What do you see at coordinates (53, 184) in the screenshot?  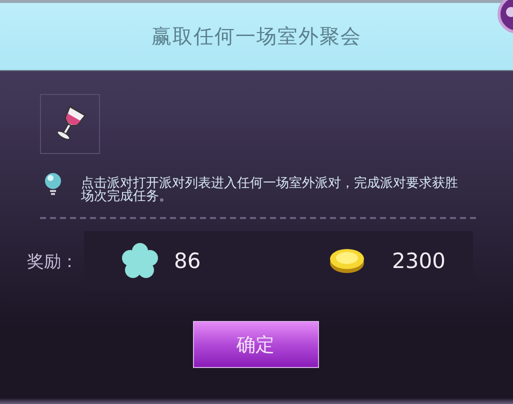 I see `light-bulb-icon` at bounding box center [53, 184].